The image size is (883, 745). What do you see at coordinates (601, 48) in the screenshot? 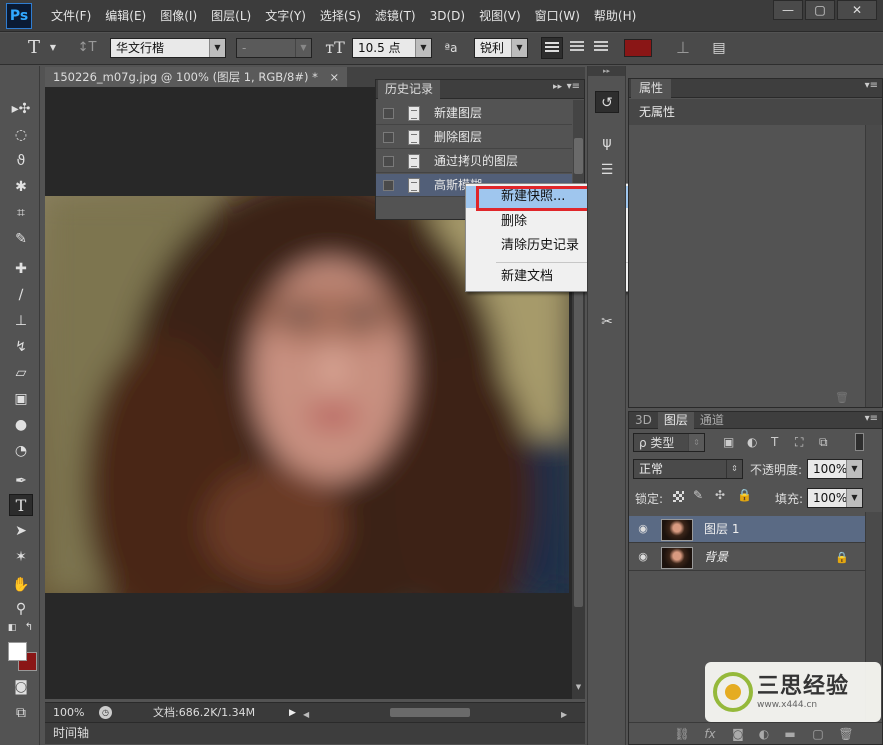
I see `align-right-button` at bounding box center [601, 48].